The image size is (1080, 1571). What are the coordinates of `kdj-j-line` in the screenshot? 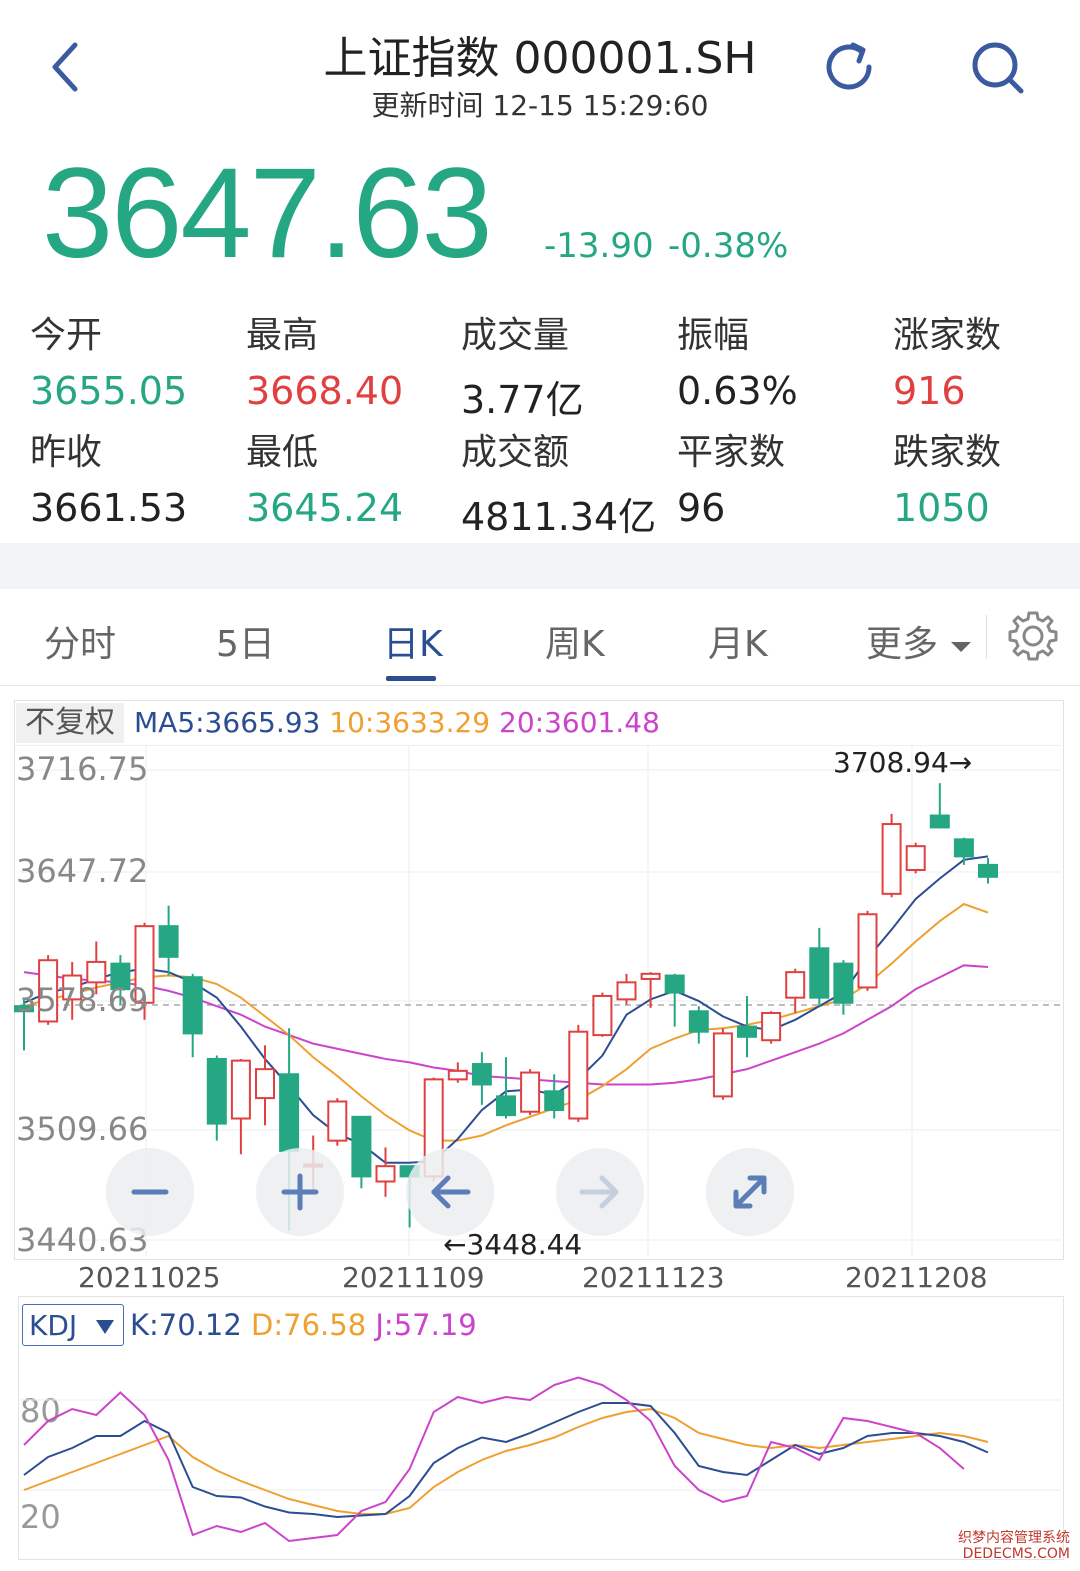 It's located at (494, 1459).